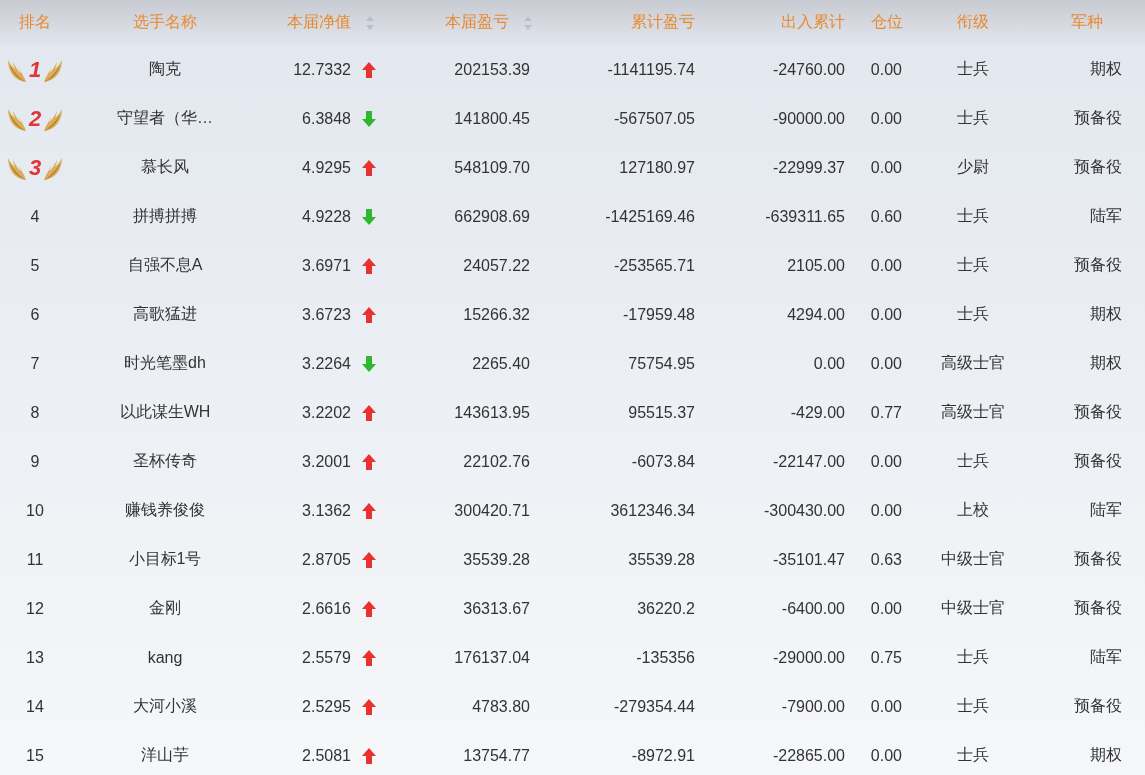 The height and width of the screenshot is (775, 1145). I want to click on player-name: 慕长风, so click(165, 167).